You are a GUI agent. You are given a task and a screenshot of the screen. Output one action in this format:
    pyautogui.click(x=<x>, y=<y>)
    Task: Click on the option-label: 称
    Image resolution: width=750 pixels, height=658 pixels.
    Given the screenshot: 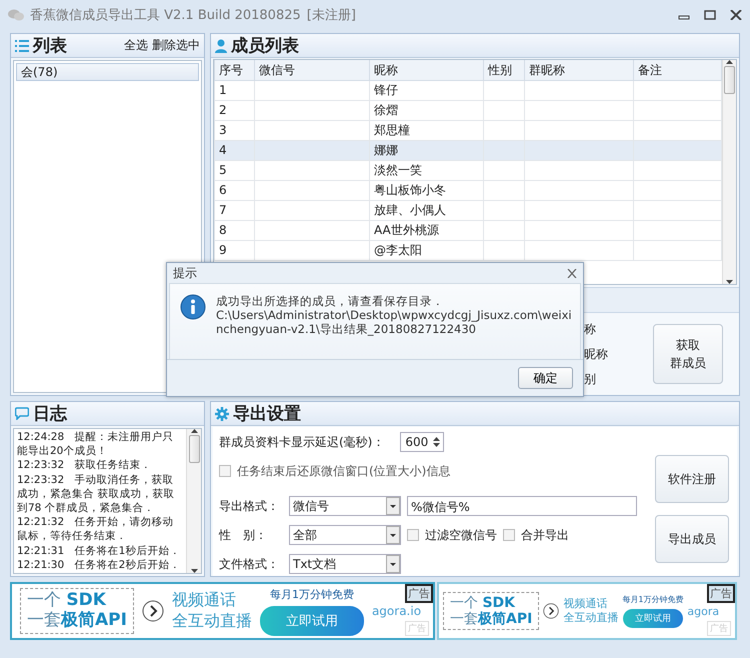 What is the action you would take?
    pyautogui.click(x=590, y=329)
    